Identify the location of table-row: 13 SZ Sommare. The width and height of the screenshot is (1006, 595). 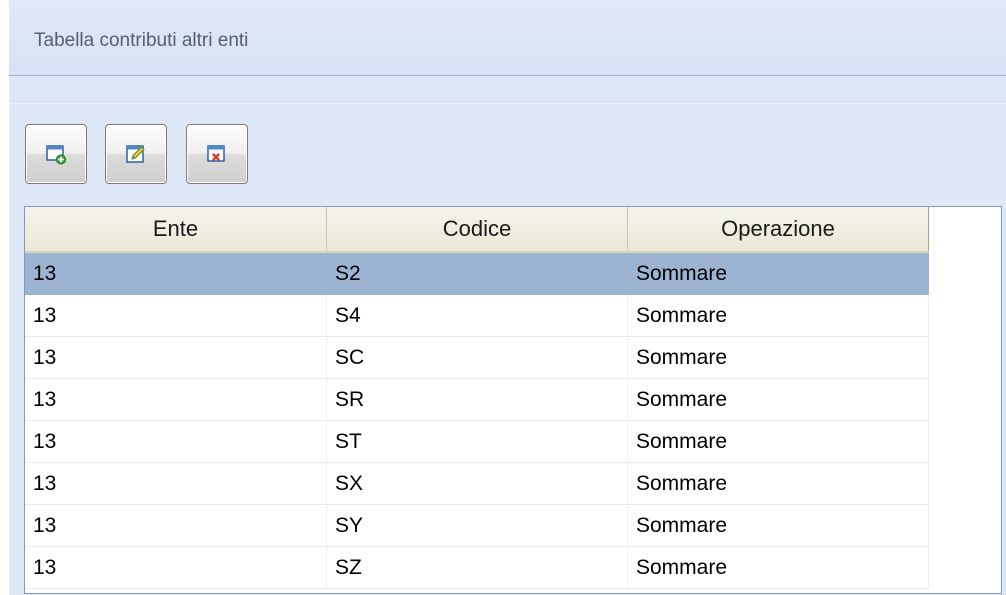
(477, 568).